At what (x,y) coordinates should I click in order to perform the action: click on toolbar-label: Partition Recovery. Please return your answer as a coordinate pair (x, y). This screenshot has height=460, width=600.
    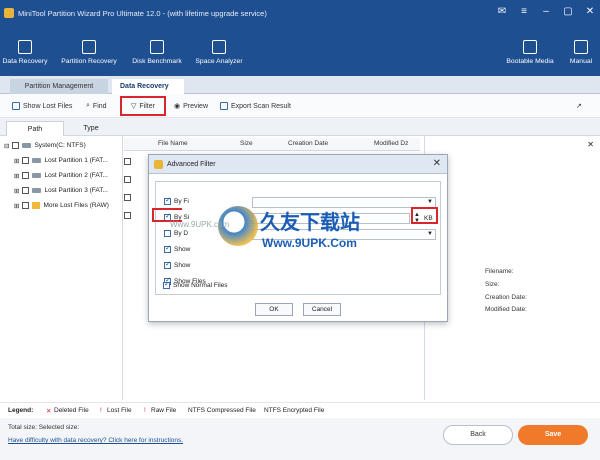
    Looking at the image, I should click on (89, 61).